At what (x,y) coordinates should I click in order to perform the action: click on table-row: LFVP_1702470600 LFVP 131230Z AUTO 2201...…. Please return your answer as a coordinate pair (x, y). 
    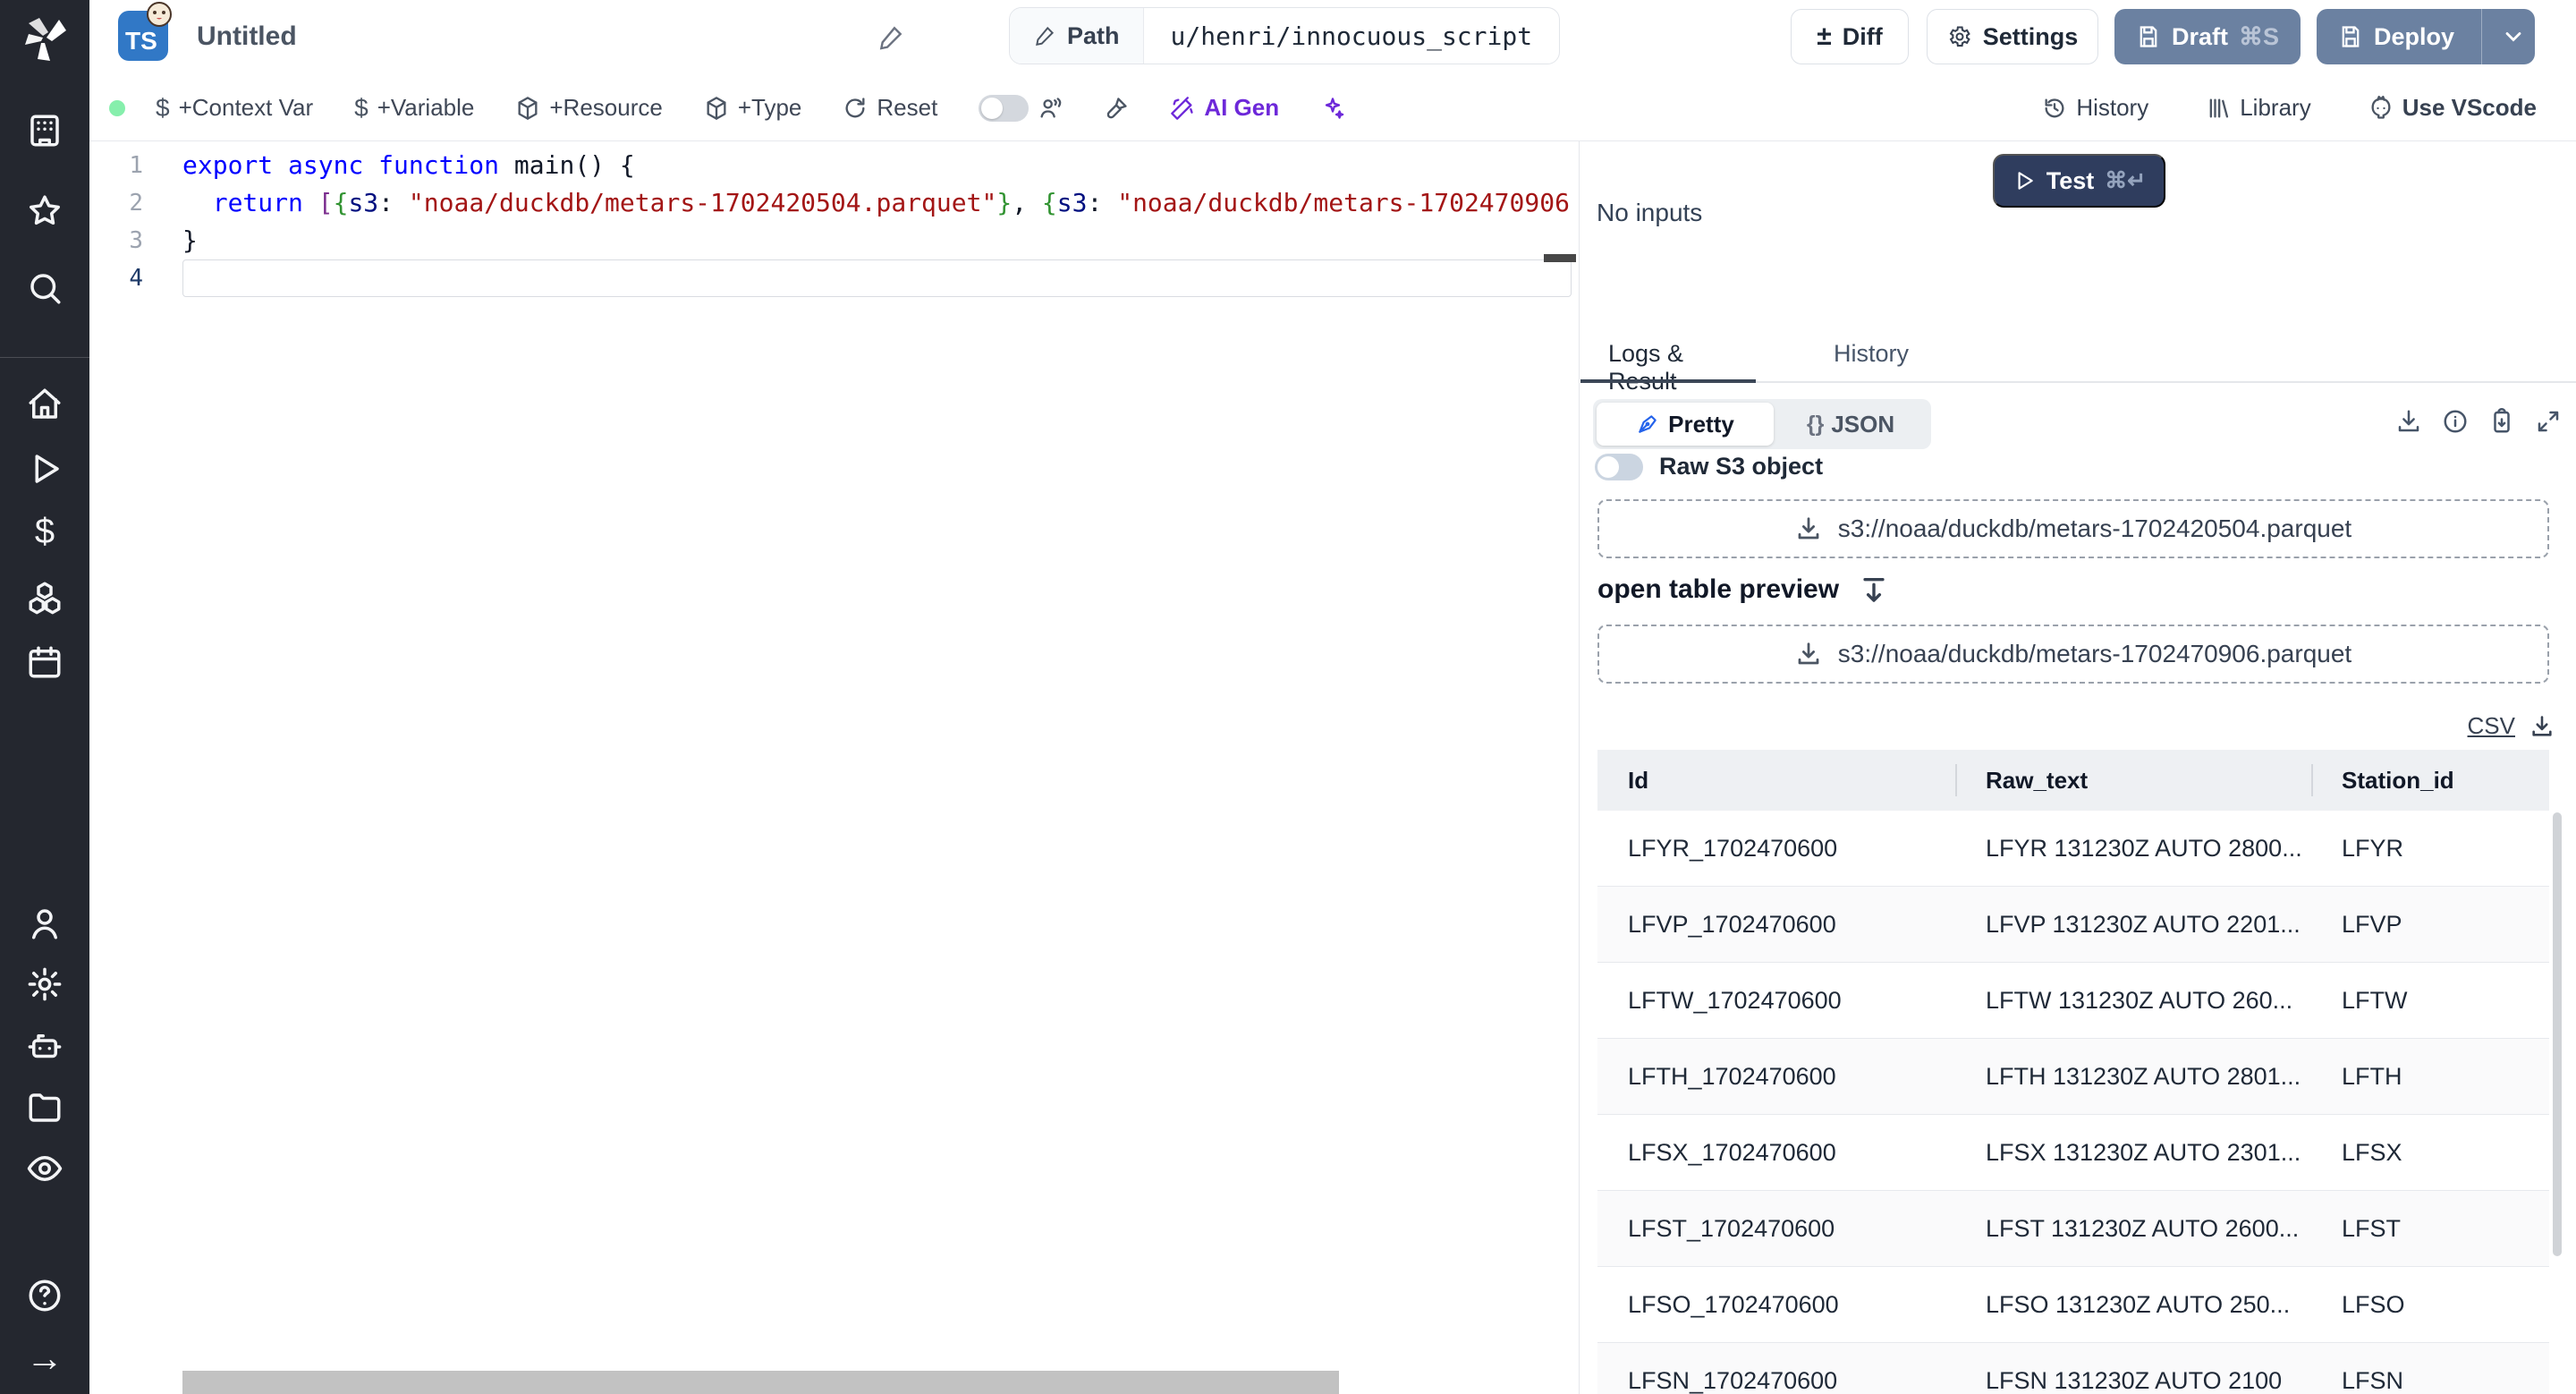
    Looking at the image, I should click on (2073, 925).